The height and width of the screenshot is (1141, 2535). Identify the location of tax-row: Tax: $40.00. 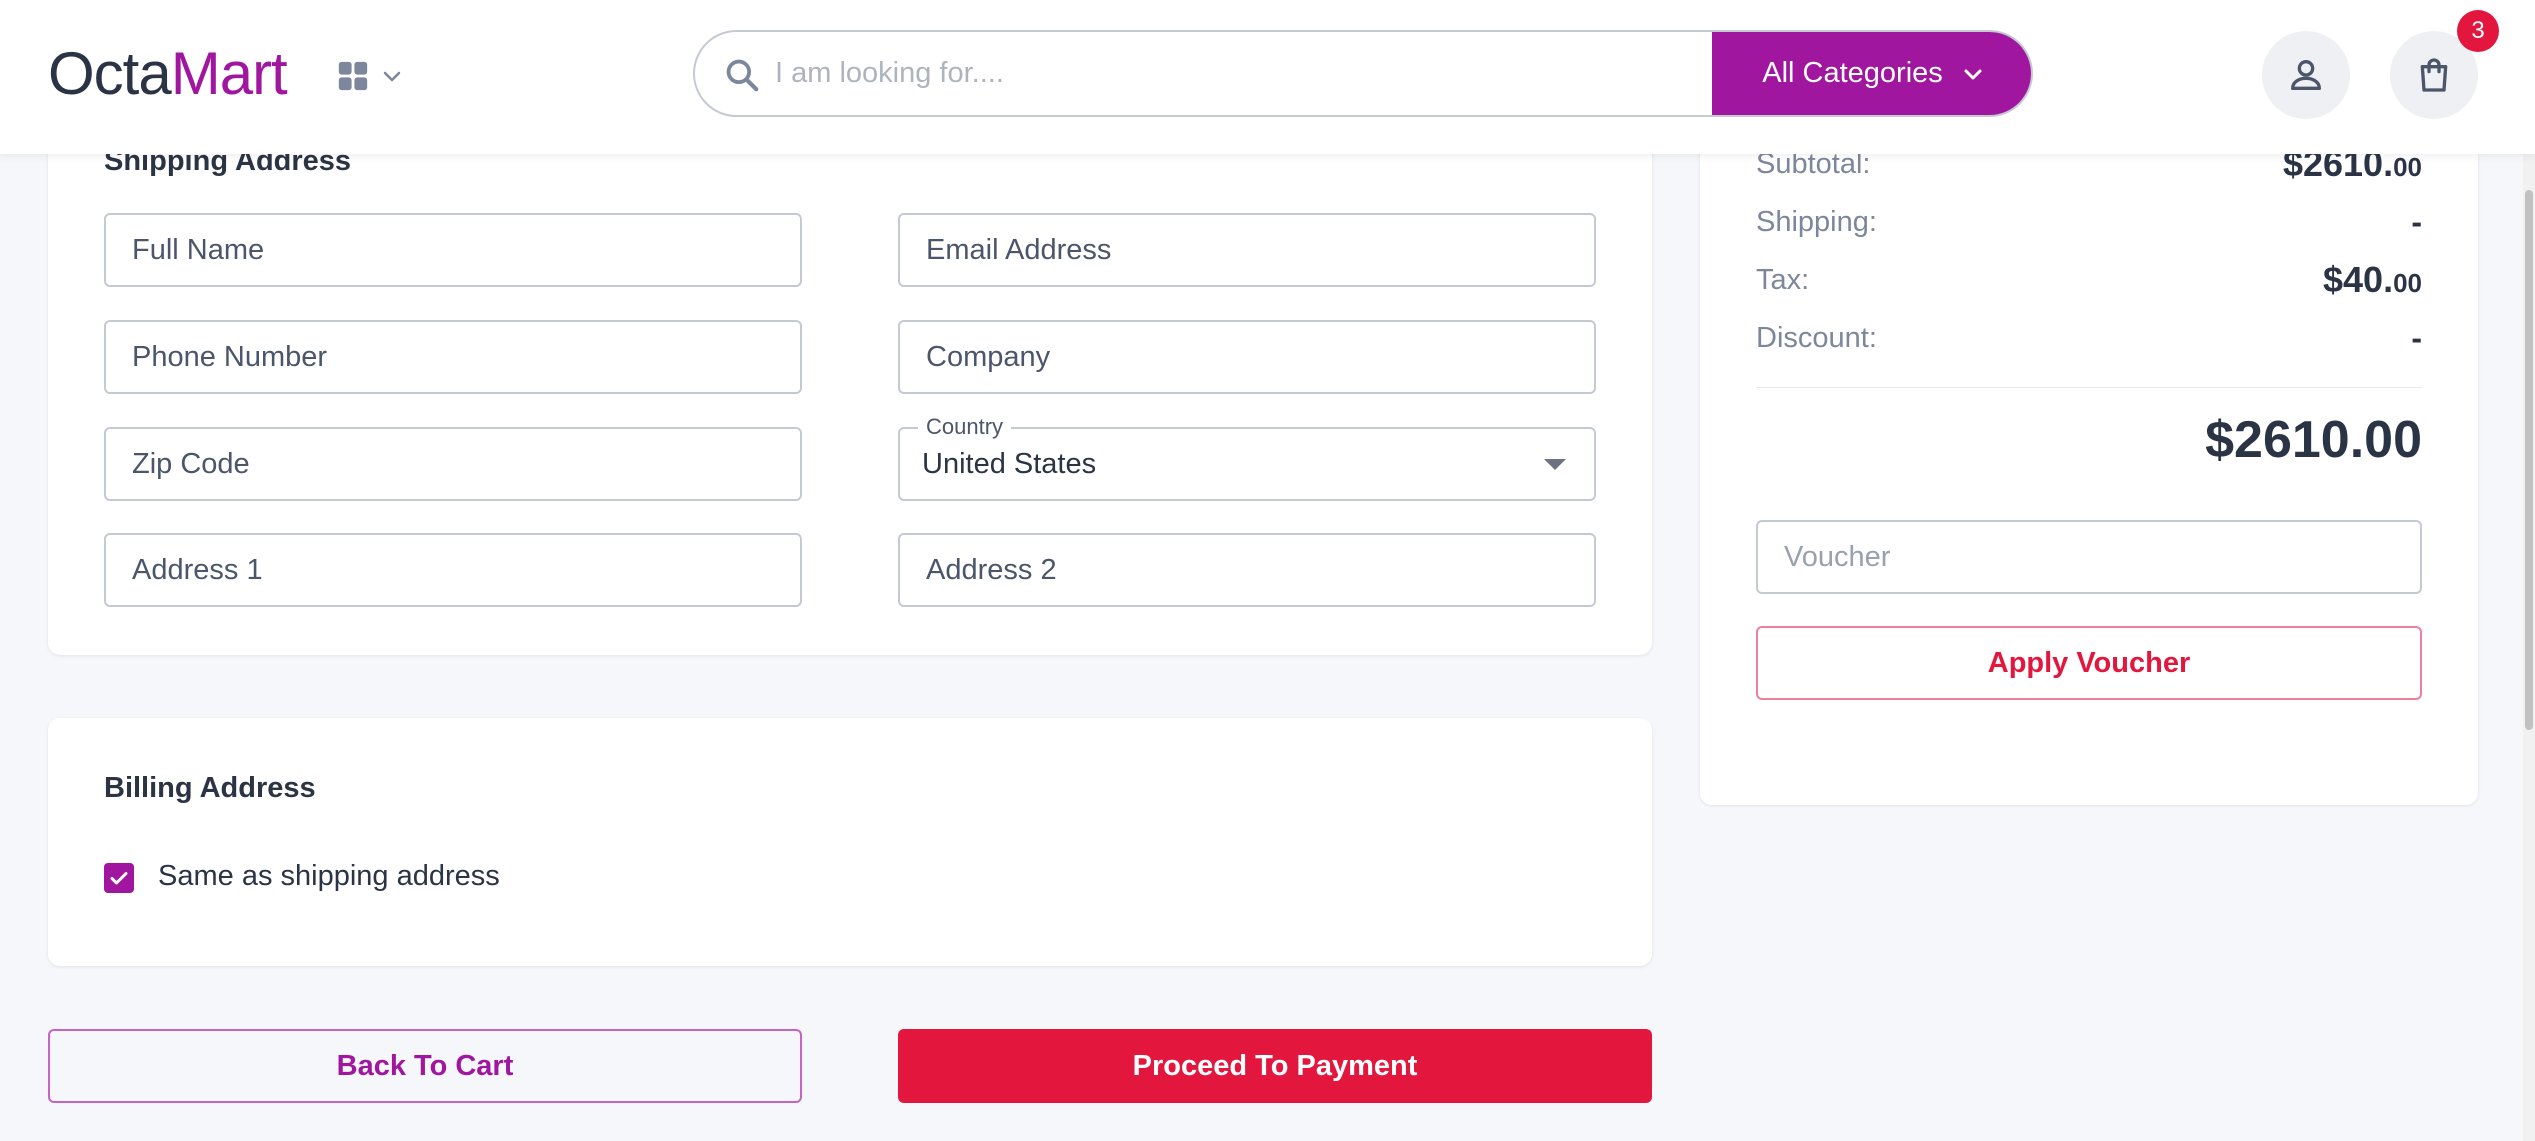
(2089, 280).